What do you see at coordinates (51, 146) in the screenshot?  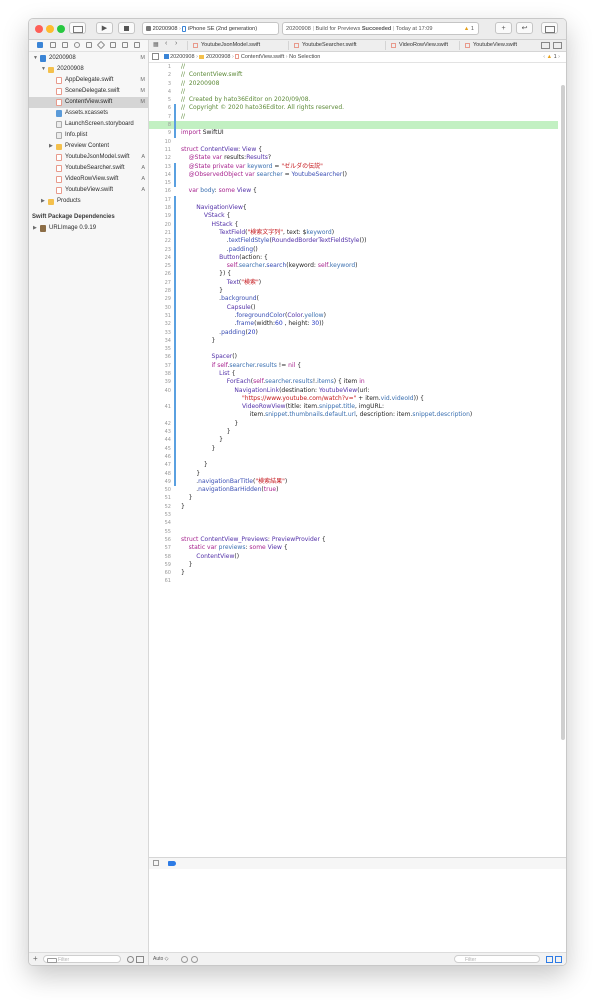 I see `disclosure-triangle-icon: ▶` at bounding box center [51, 146].